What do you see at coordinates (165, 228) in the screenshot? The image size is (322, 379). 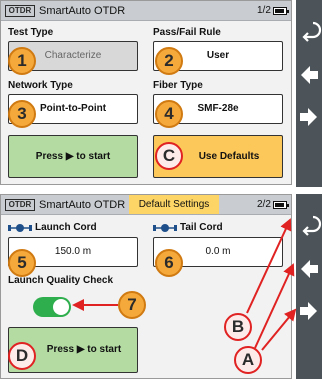 I see `tail-cord-icon` at bounding box center [165, 228].